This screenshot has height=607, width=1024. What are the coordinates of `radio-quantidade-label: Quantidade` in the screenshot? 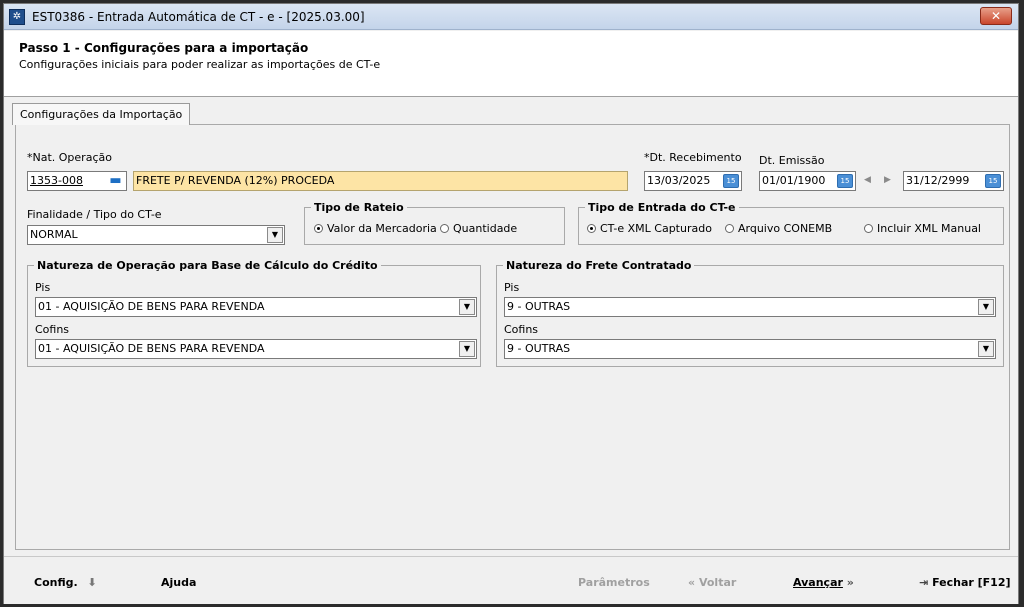 It's located at (485, 228).